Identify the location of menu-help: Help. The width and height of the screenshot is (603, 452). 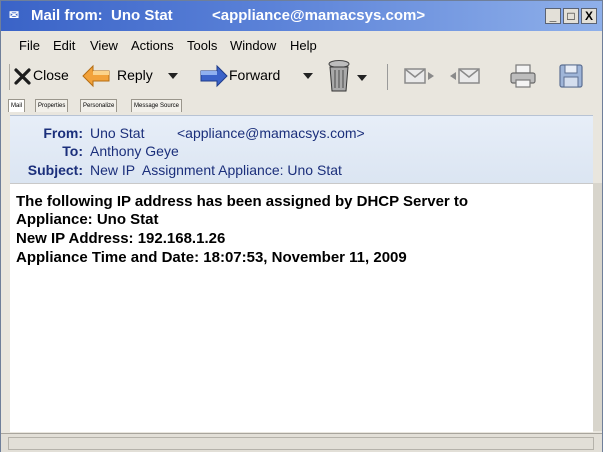
(303, 45).